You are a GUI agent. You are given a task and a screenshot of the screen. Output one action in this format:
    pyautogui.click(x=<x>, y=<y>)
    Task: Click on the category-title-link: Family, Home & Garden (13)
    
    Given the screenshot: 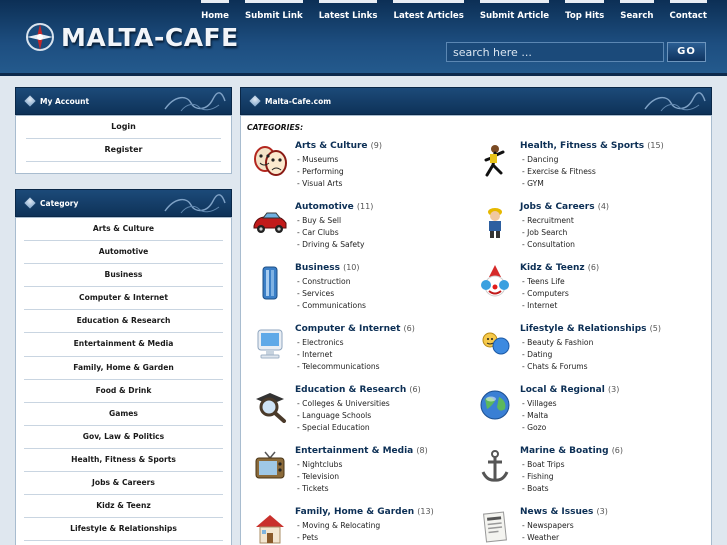 What is the action you would take?
    pyautogui.click(x=364, y=512)
    